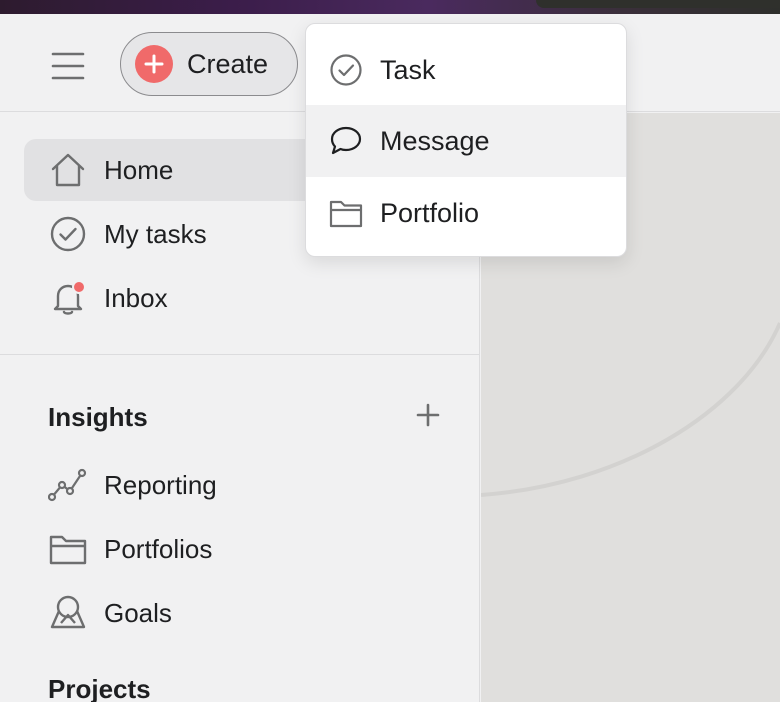  What do you see at coordinates (158, 548) in the screenshot?
I see `sidebar-item-label: Portfolios` at bounding box center [158, 548].